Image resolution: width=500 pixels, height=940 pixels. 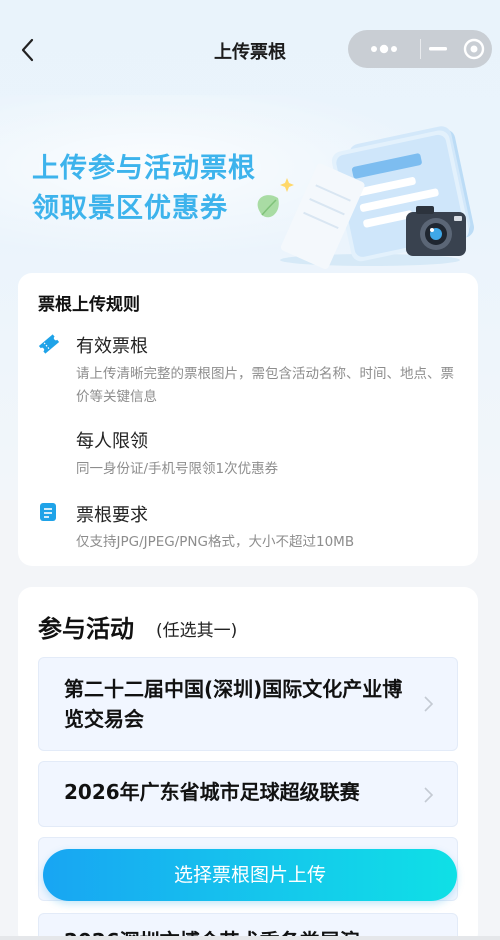 What do you see at coordinates (130, 208) in the screenshot?
I see `hero-subheadline: 领取景区优惠券` at bounding box center [130, 208].